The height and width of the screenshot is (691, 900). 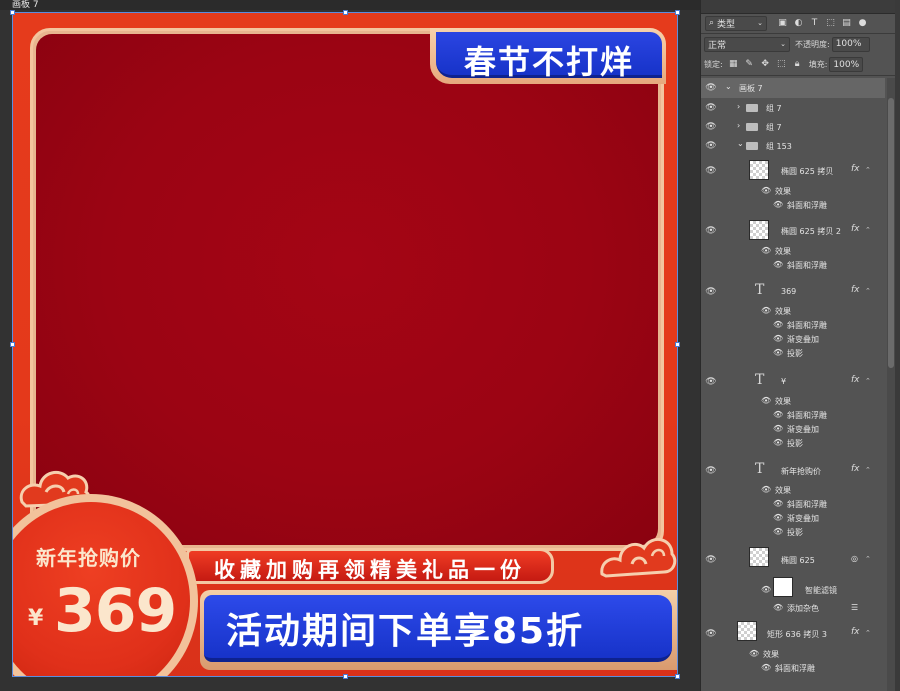 What do you see at coordinates (850, 44) in the screenshot?
I see `opacity-input: 100%` at bounding box center [850, 44].